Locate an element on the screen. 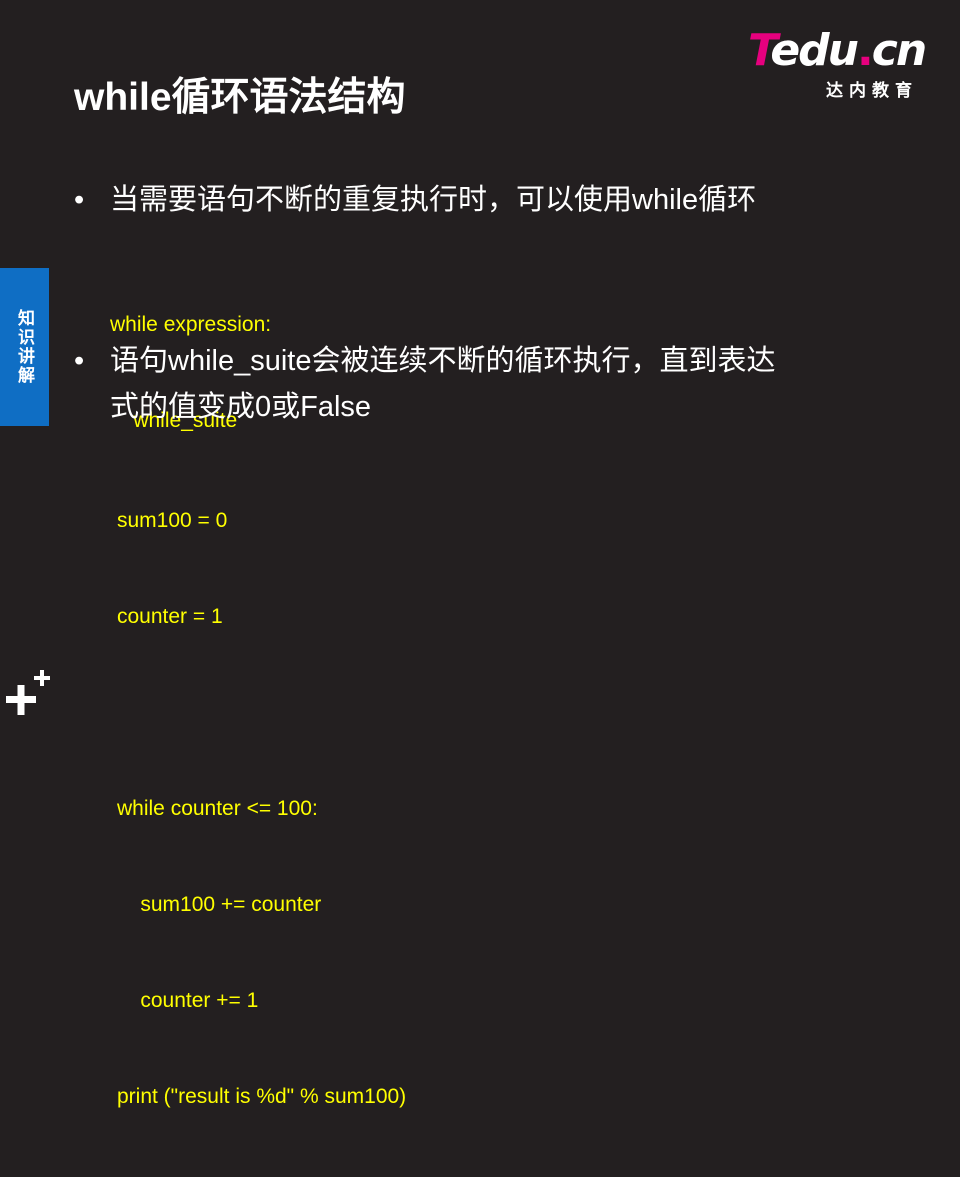 This screenshot has height=1177, width=960. slide-title: while循环语法结构 is located at coordinates (240, 97).